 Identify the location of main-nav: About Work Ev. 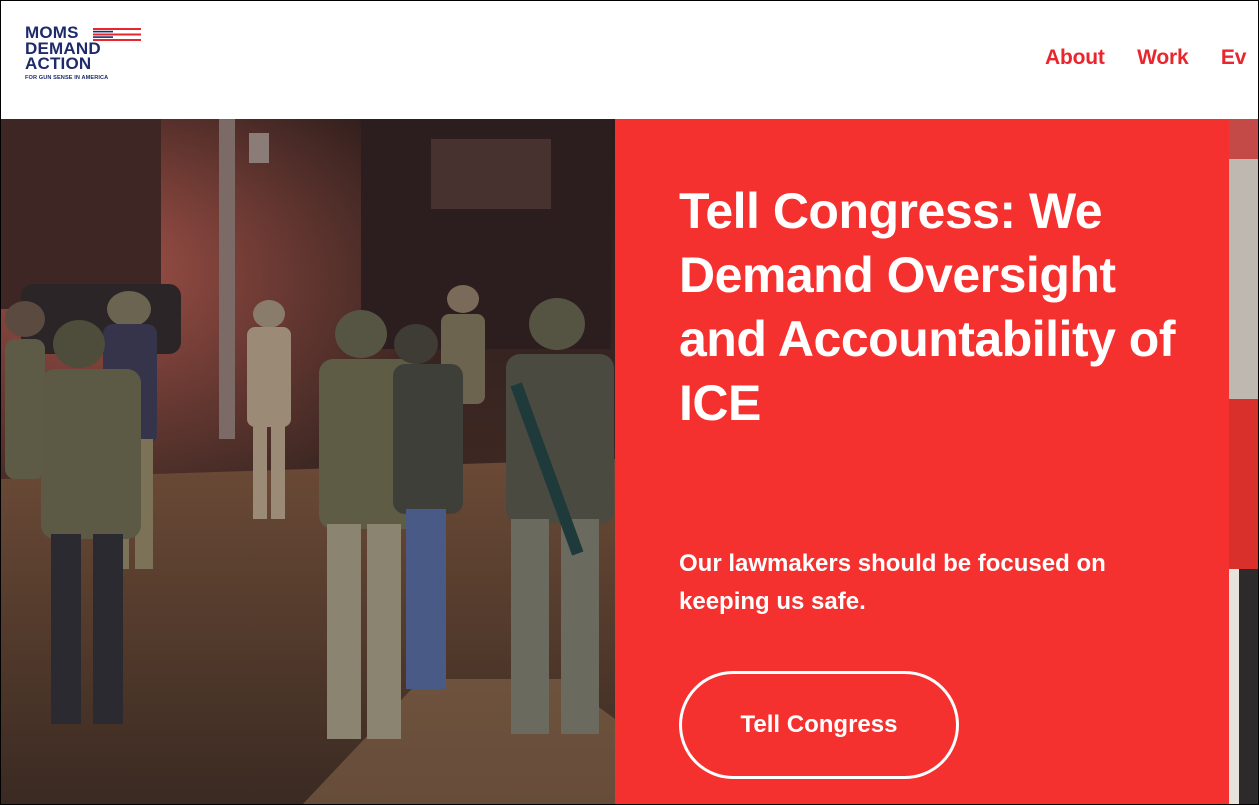
(1151, 58).